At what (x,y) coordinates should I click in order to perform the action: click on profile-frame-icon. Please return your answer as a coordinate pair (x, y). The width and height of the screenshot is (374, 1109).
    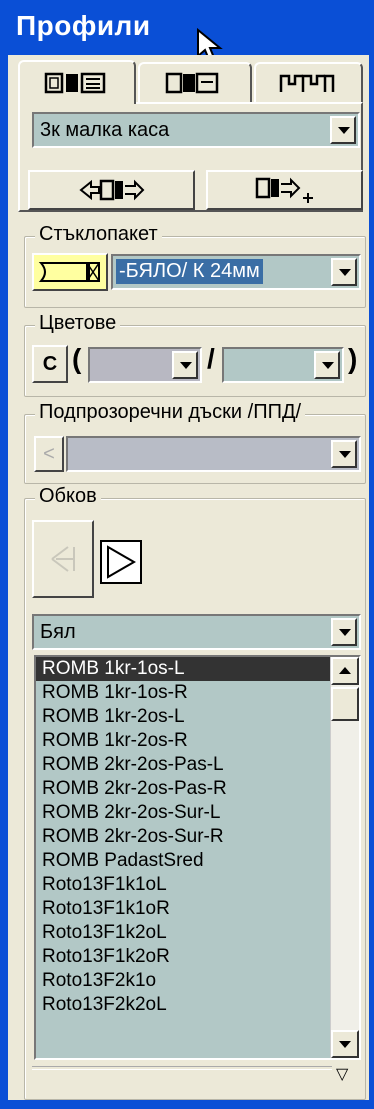
    Looking at the image, I should click on (75, 83).